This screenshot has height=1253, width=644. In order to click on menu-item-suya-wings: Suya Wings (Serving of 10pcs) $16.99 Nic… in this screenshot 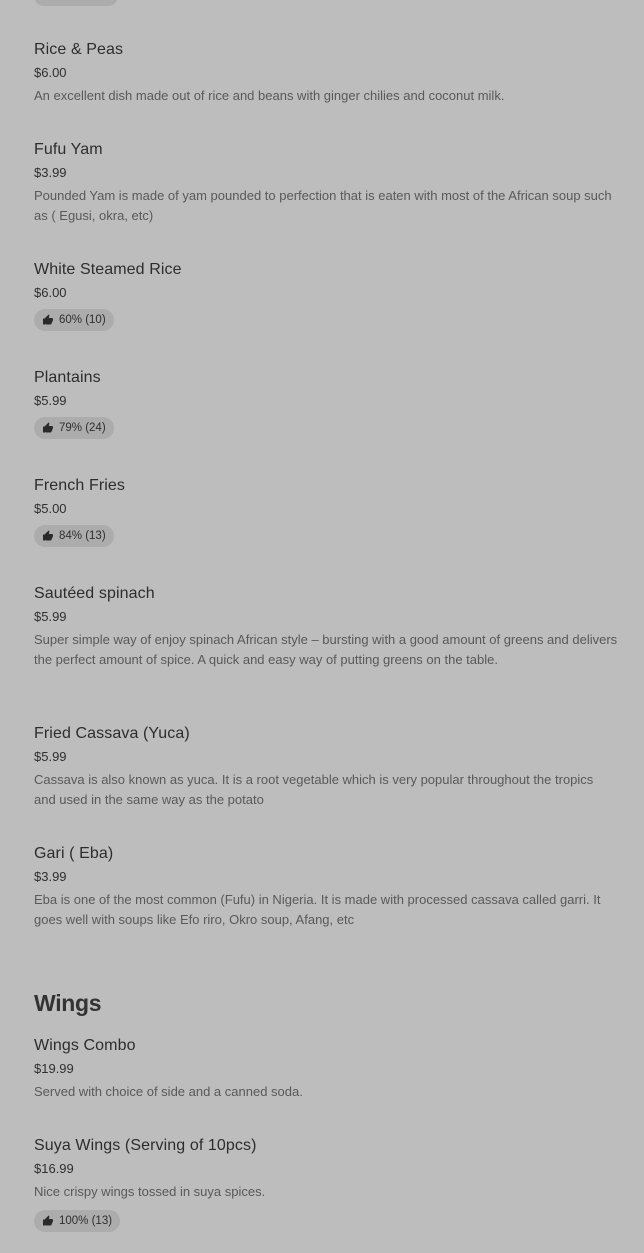, I will do `click(326, 1184)`.